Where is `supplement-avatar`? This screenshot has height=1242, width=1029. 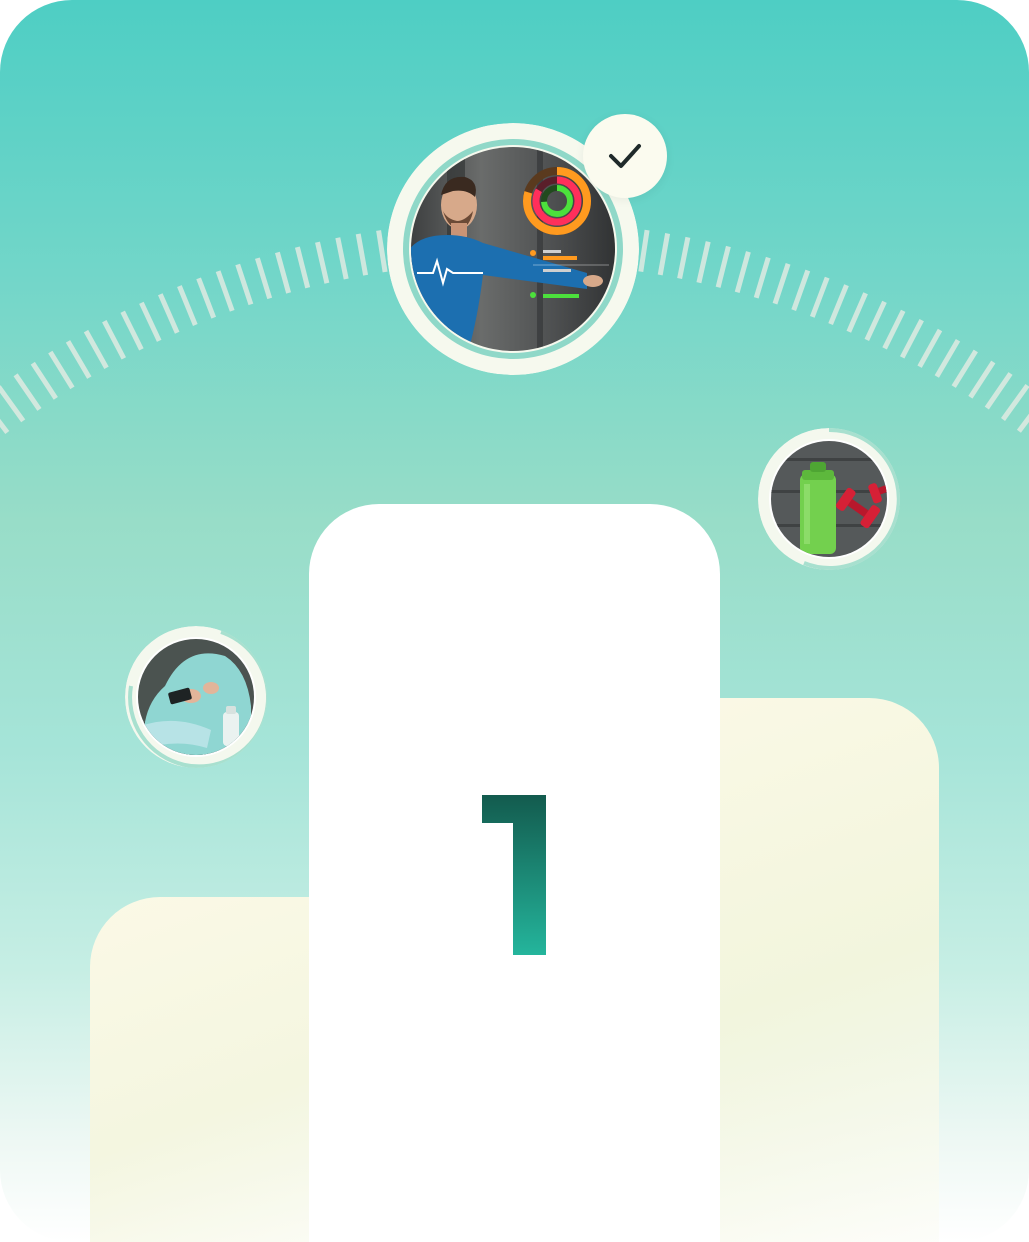 supplement-avatar is located at coordinates (829, 499).